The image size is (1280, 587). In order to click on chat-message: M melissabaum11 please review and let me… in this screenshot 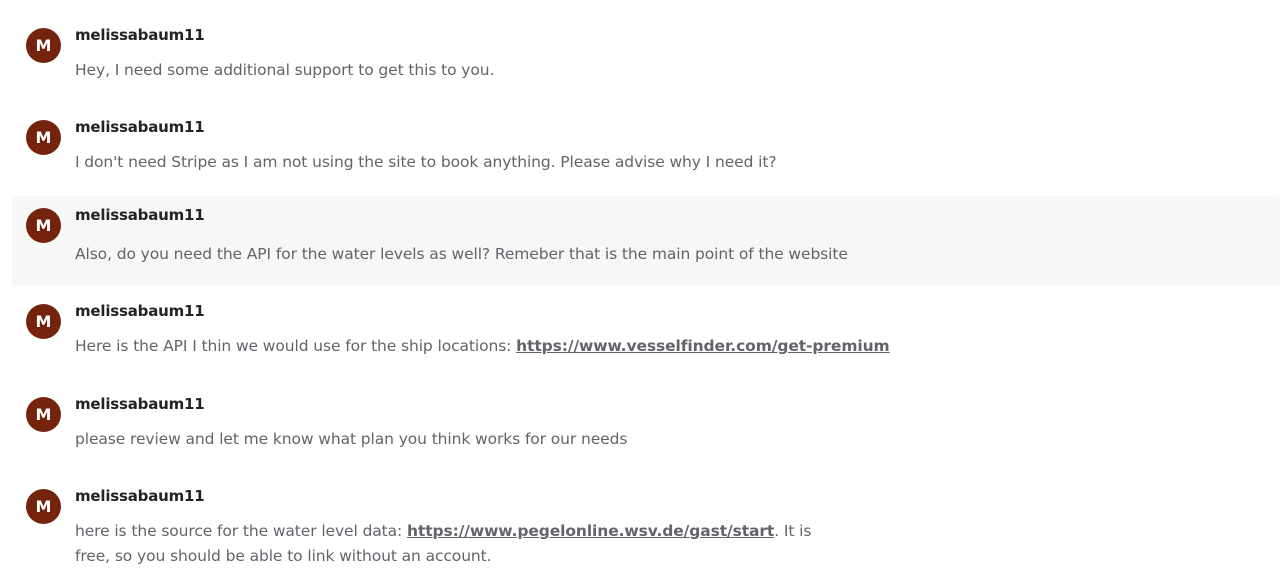, I will do `click(646, 424)`.